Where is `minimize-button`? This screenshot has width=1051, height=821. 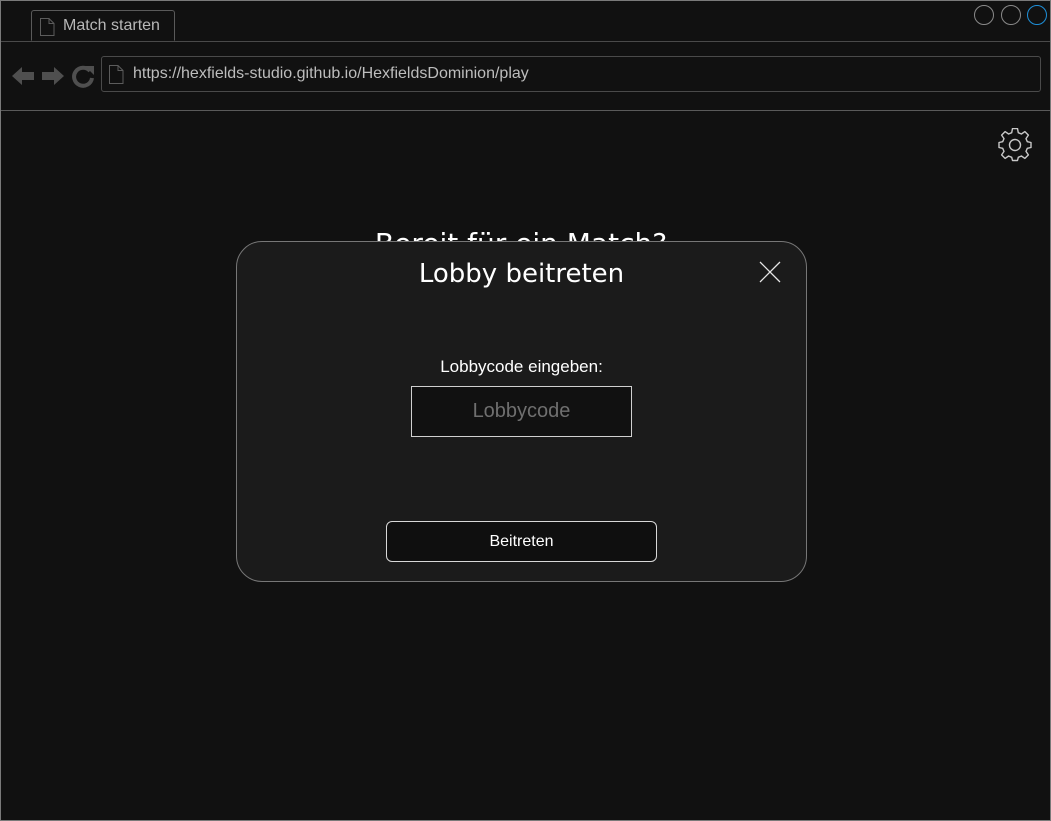 minimize-button is located at coordinates (984, 15).